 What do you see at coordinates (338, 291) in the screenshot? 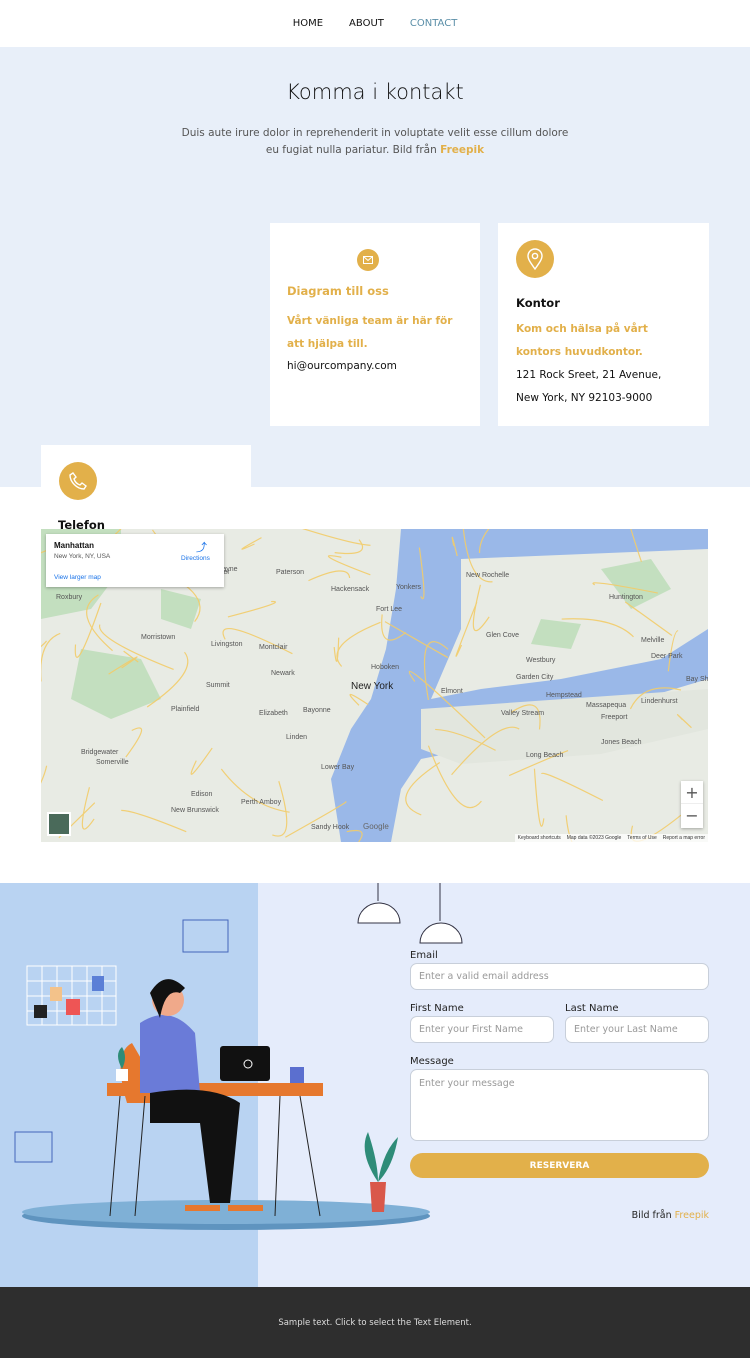
I see `email-card-title: Diagram till oss` at bounding box center [338, 291].